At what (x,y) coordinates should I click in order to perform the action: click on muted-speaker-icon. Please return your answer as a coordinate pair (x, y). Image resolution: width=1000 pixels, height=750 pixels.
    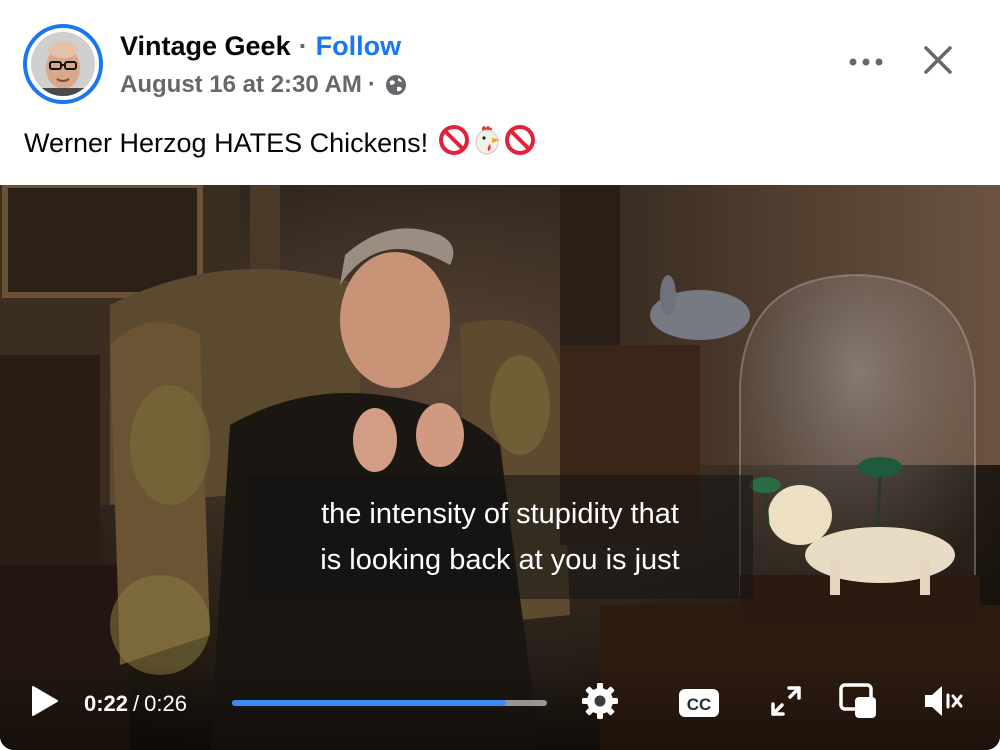
    Looking at the image, I should click on (944, 703).